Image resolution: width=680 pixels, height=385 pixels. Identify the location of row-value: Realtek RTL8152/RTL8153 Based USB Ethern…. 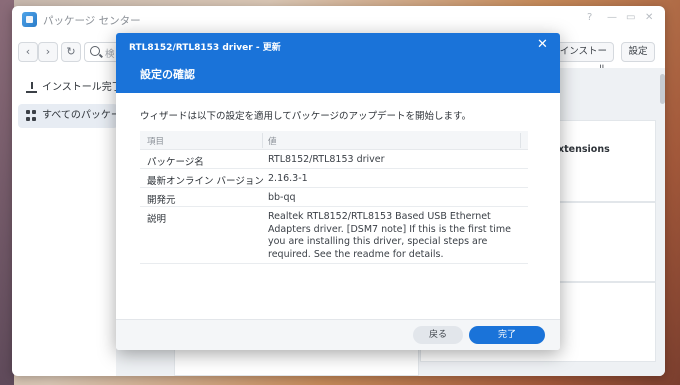
(390, 235).